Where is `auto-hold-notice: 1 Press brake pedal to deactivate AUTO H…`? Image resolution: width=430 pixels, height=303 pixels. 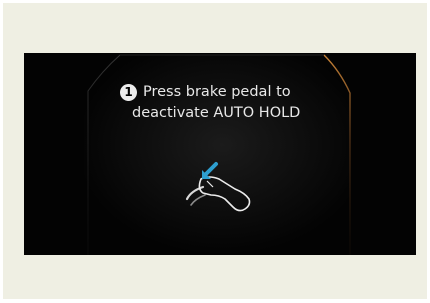
auto-hold-notice: 1 Press brake pedal to deactivate AUTO H… is located at coordinates (250, 103).